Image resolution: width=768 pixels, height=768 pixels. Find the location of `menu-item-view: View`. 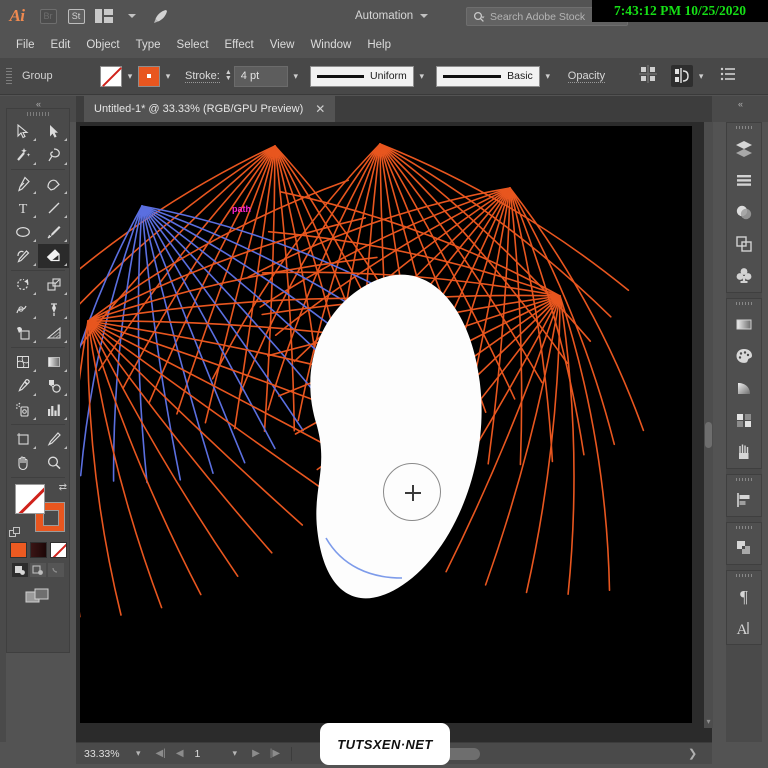

menu-item-view: View is located at coordinates (282, 45).